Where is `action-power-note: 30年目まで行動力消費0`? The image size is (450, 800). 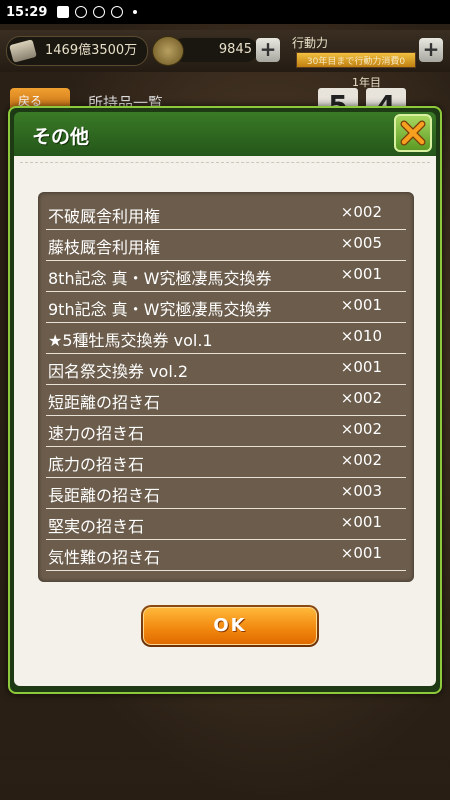
action-power-note: 30年目まで行動力消費0 is located at coordinates (356, 62).